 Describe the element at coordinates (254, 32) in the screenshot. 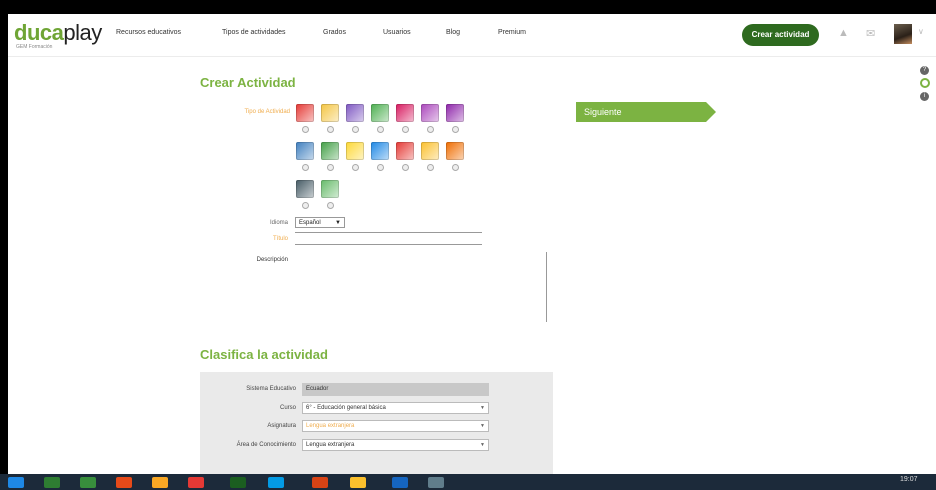

I see `nav-tipos-de-actividades: Tipos de actividades` at that location.